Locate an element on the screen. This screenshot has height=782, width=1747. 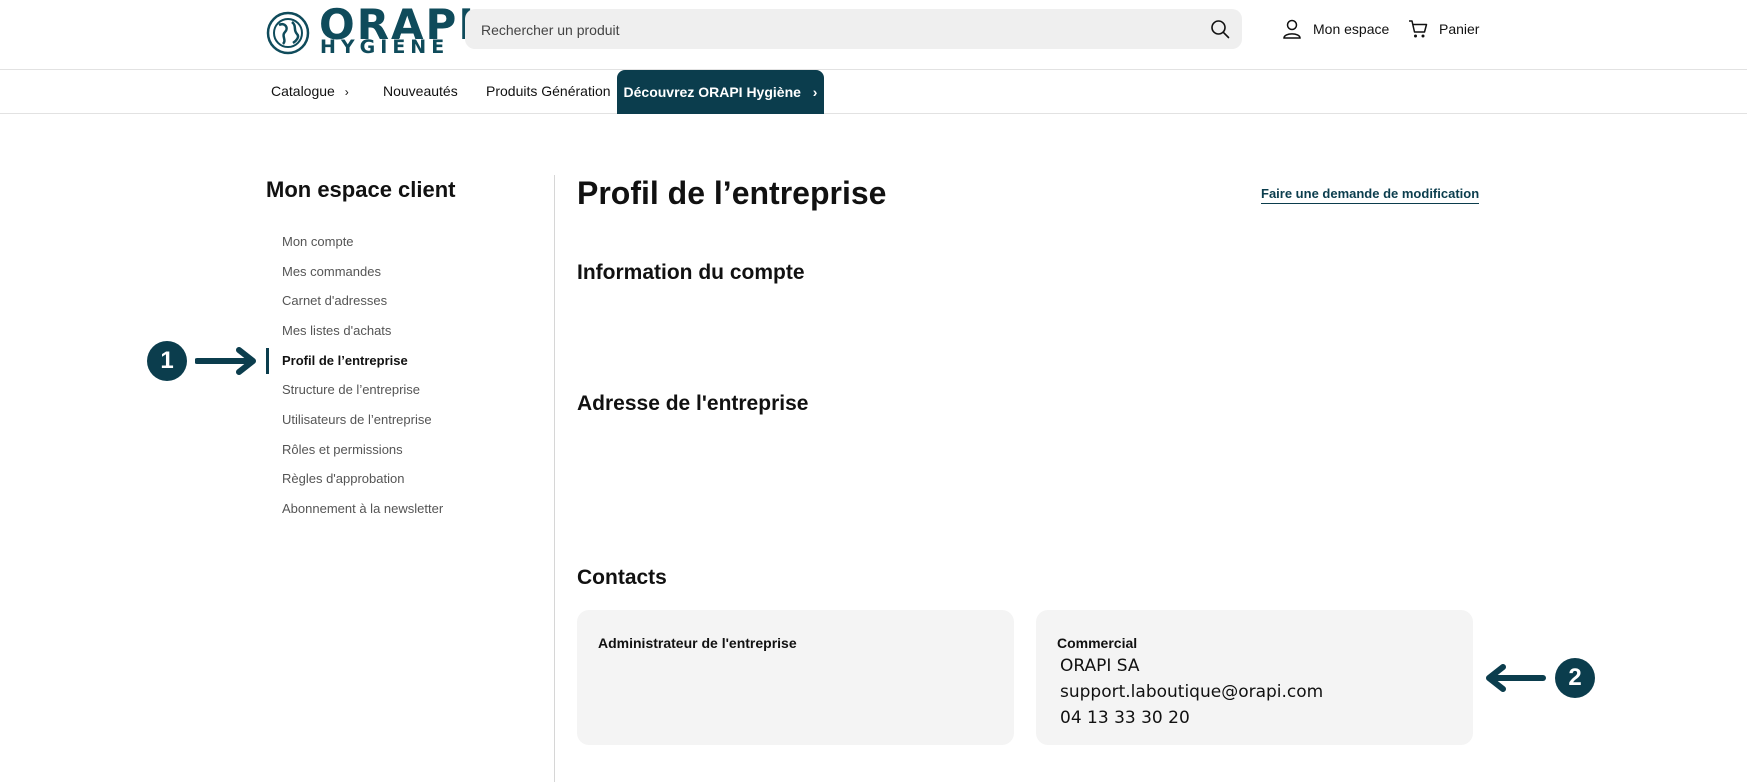
search-bar is located at coordinates (853, 30).